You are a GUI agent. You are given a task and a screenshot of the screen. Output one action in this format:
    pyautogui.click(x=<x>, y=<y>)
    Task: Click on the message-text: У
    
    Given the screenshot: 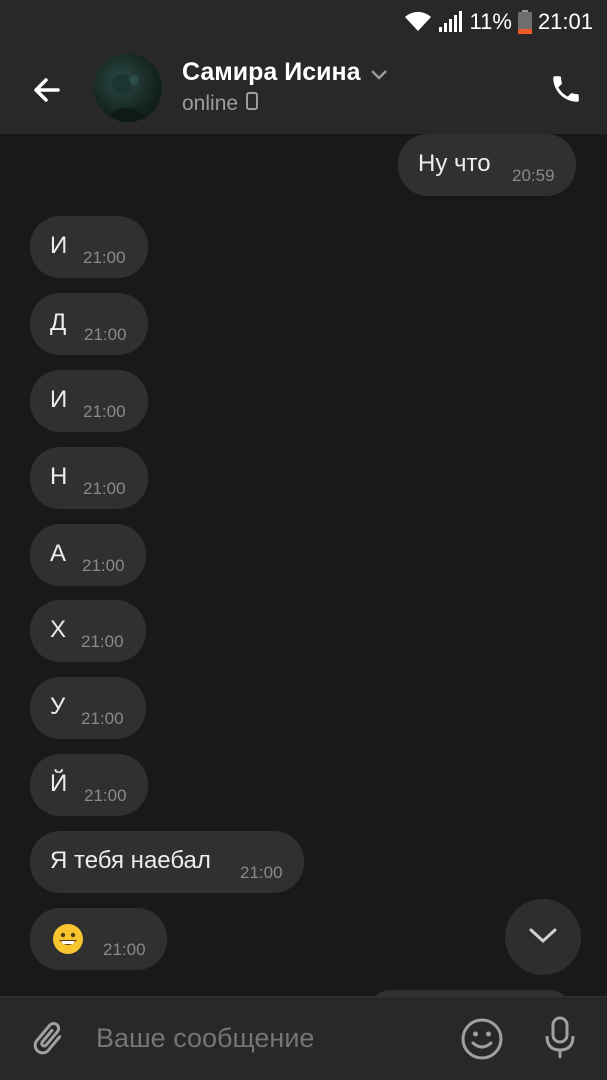 What is the action you would take?
    pyautogui.click(x=58, y=706)
    